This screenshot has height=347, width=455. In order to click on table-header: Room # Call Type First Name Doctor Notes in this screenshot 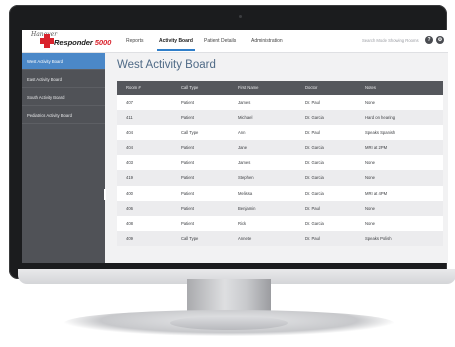, I will do `click(280, 88)`.